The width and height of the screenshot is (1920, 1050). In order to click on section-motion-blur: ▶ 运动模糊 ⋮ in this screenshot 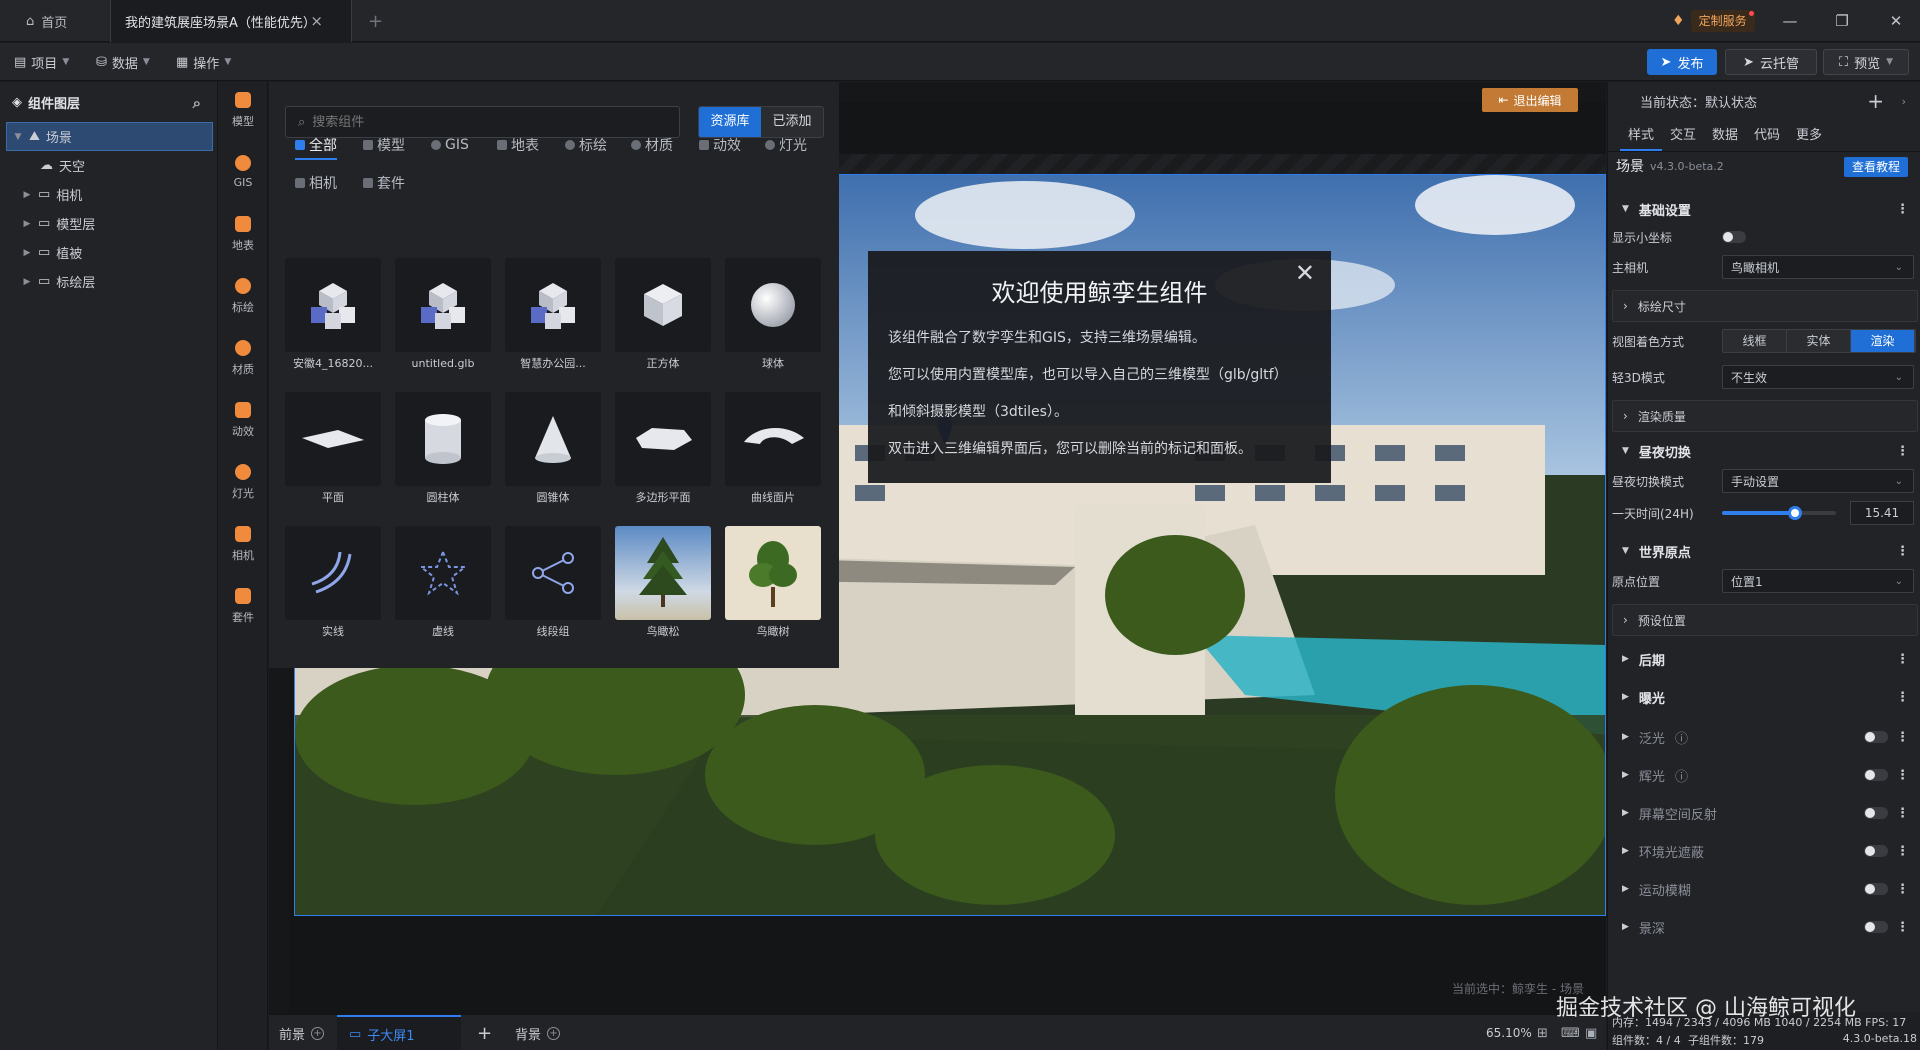, I will do `click(1764, 889)`.